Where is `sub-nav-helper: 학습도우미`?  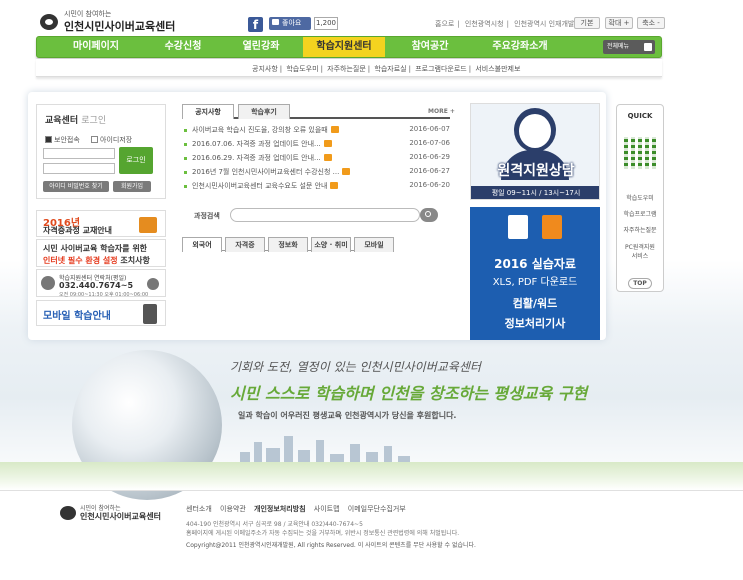
sub-nav-helper: 학습도우미 is located at coordinates (302, 69).